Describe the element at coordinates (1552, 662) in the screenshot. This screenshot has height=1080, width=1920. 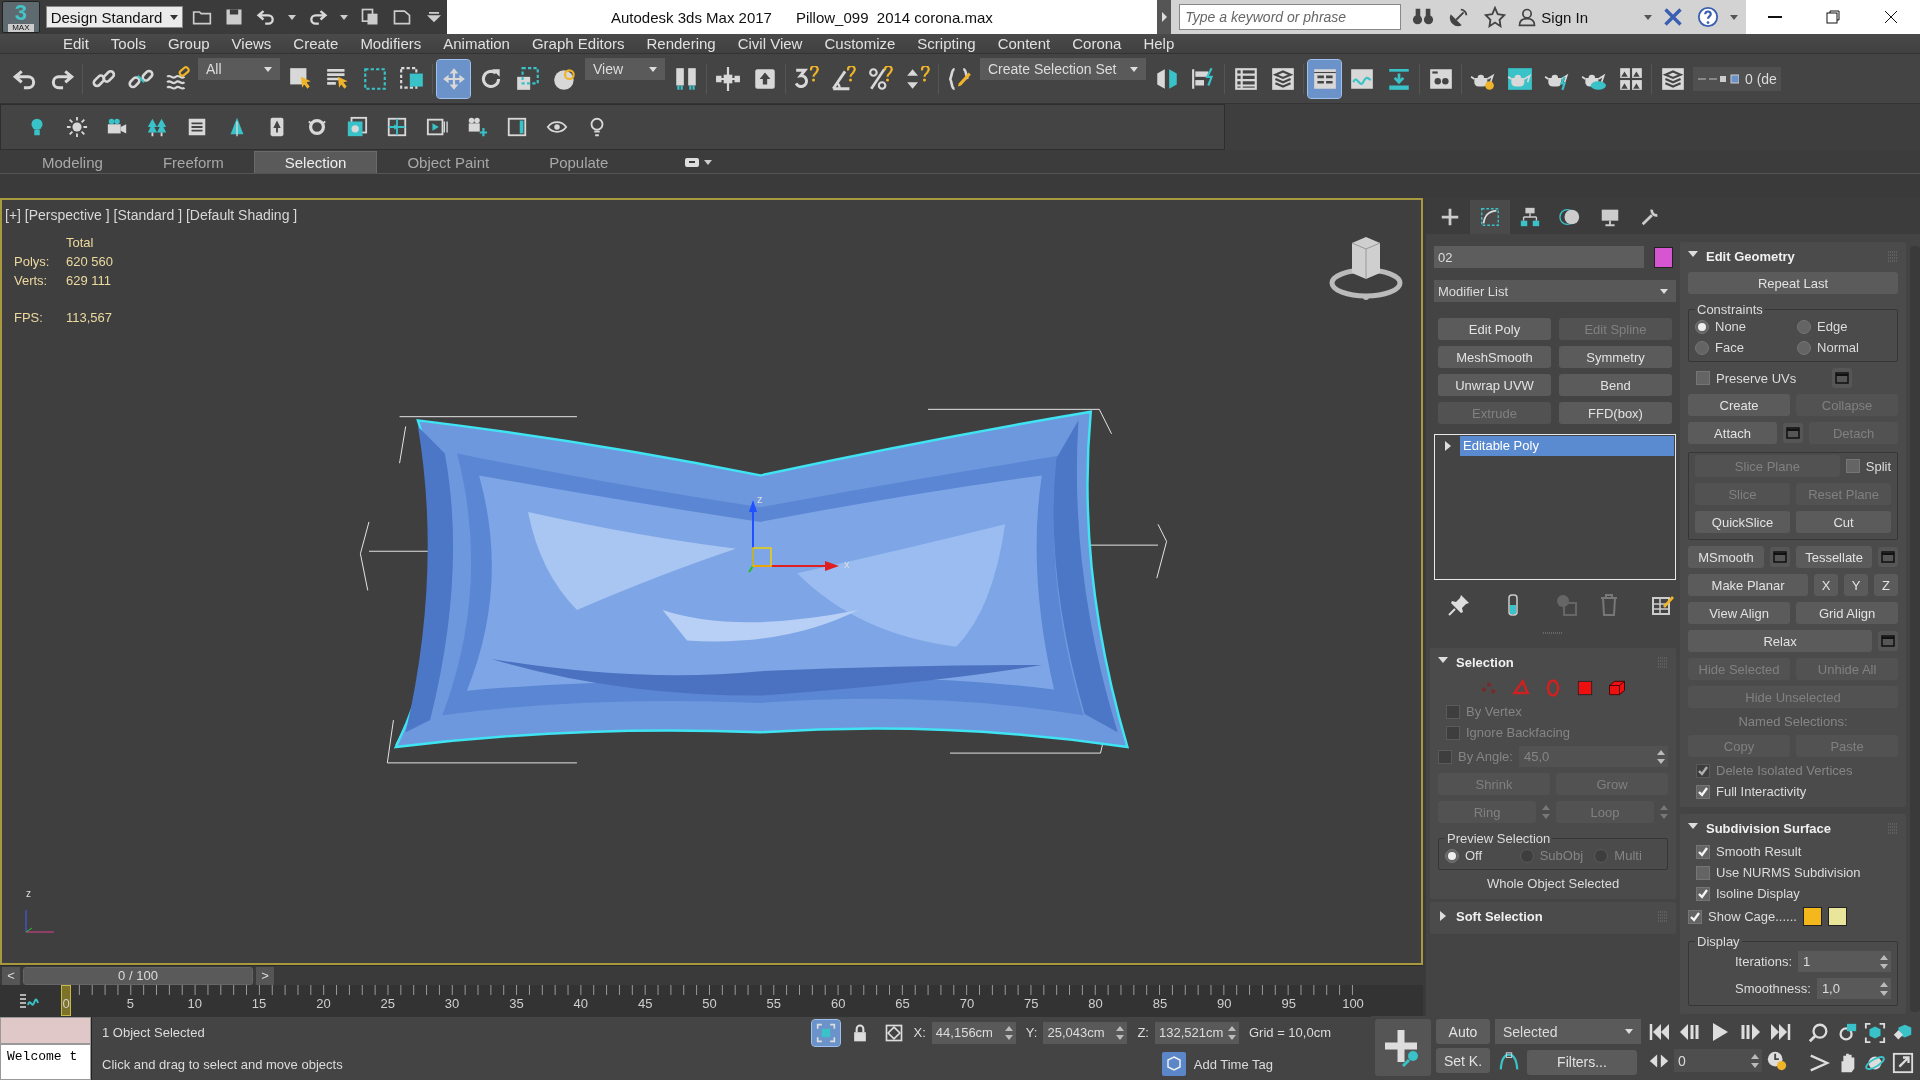
I see `rollout-title: Selection` at that location.